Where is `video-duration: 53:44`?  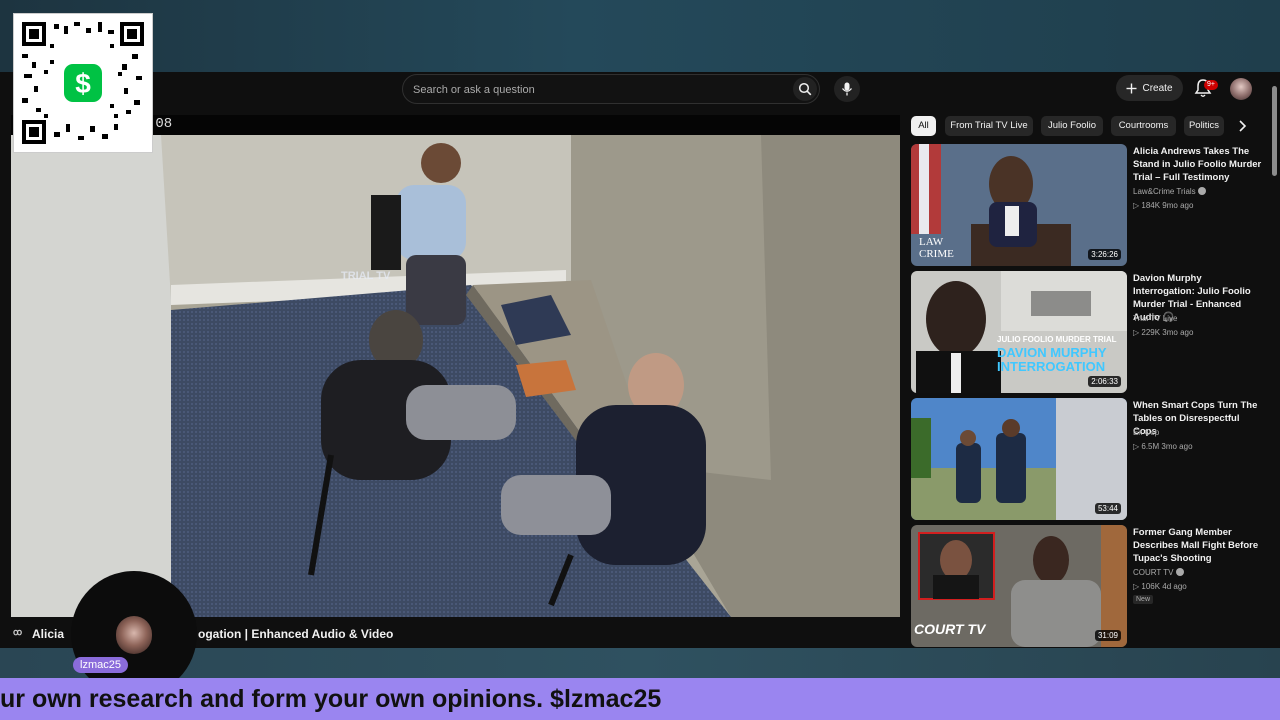
video-duration: 53:44 is located at coordinates (1107, 508).